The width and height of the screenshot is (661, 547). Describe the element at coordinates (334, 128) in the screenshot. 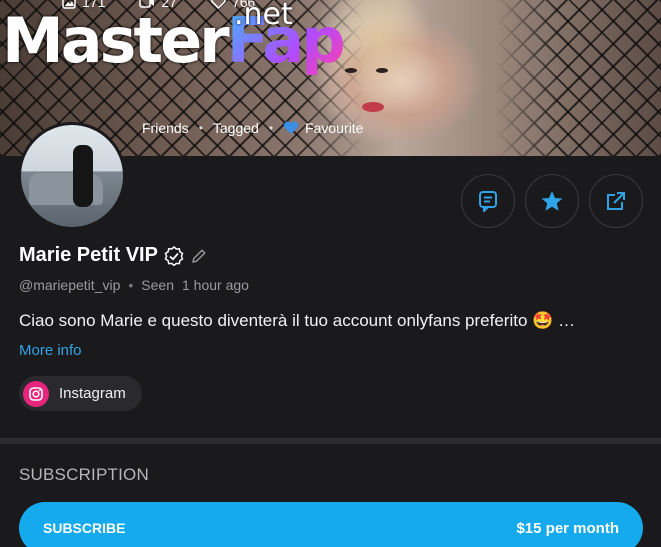

I see `tab-favourite-label: Favourite` at that location.